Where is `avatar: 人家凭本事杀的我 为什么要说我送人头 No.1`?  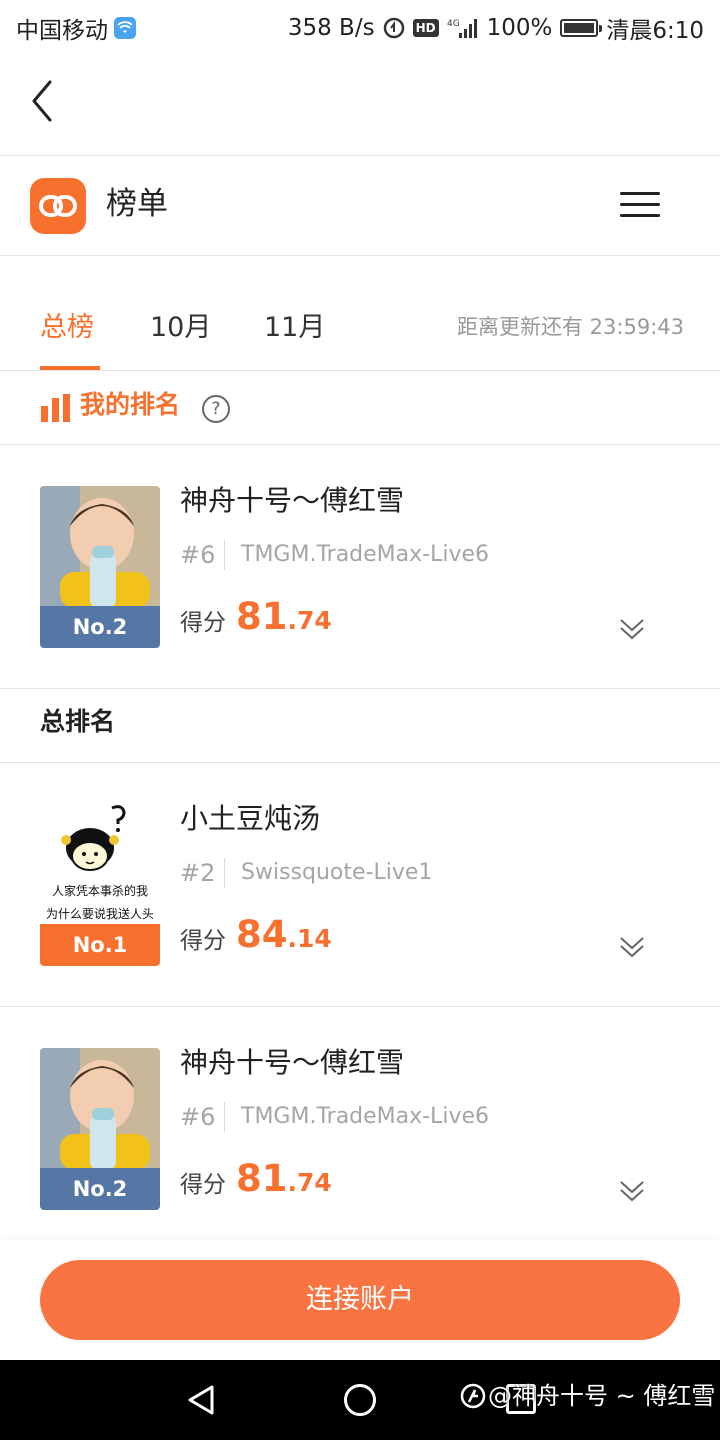
avatar: 人家凭本事杀的我 为什么要说我送人头 No.1 is located at coordinates (100, 885).